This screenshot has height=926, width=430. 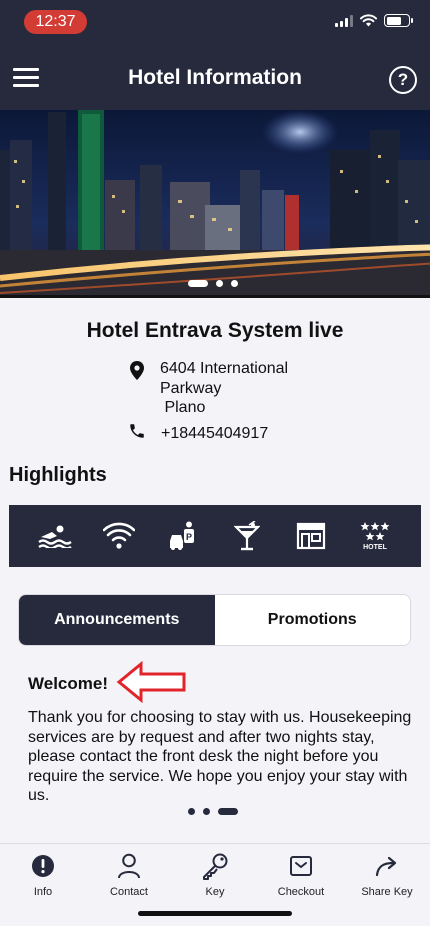 What do you see at coordinates (139, 433) in the screenshot?
I see `phone-icon` at bounding box center [139, 433].